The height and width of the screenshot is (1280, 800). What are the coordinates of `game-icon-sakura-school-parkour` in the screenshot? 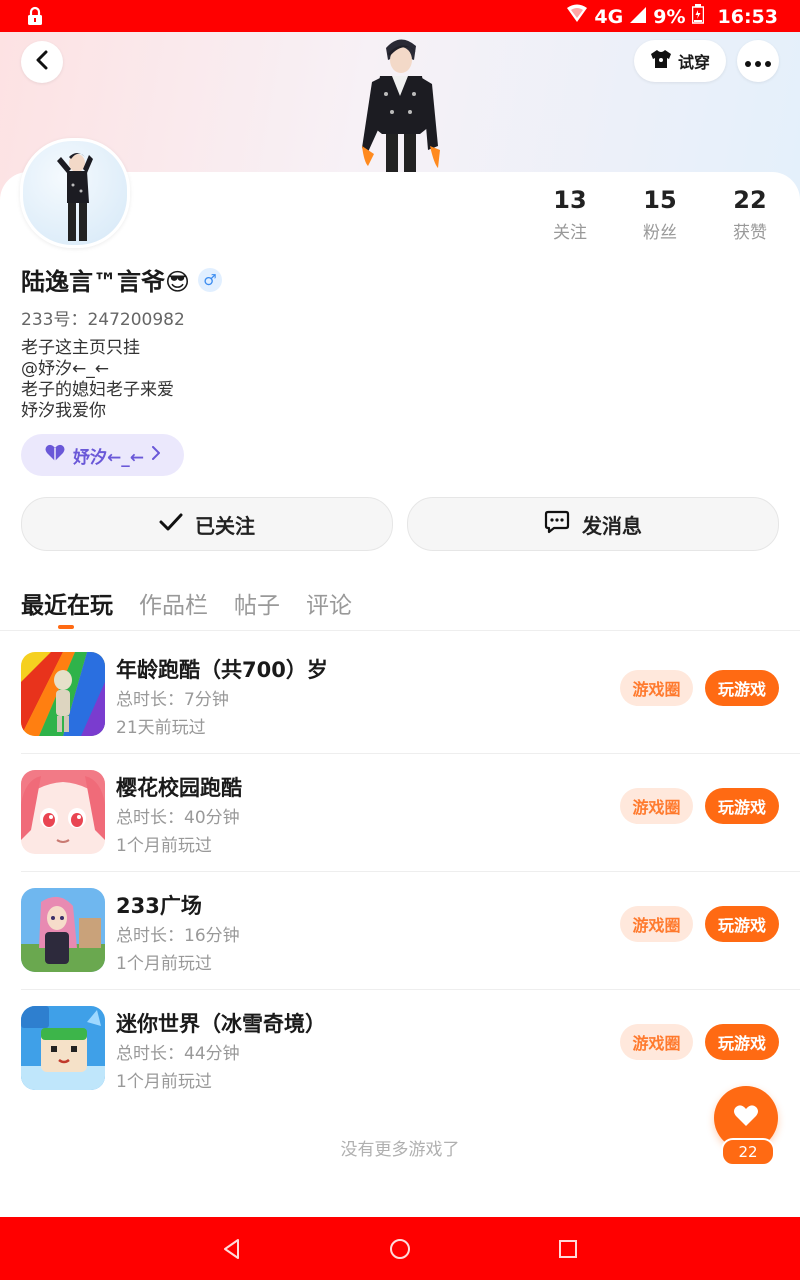 It's located at (63, 812).